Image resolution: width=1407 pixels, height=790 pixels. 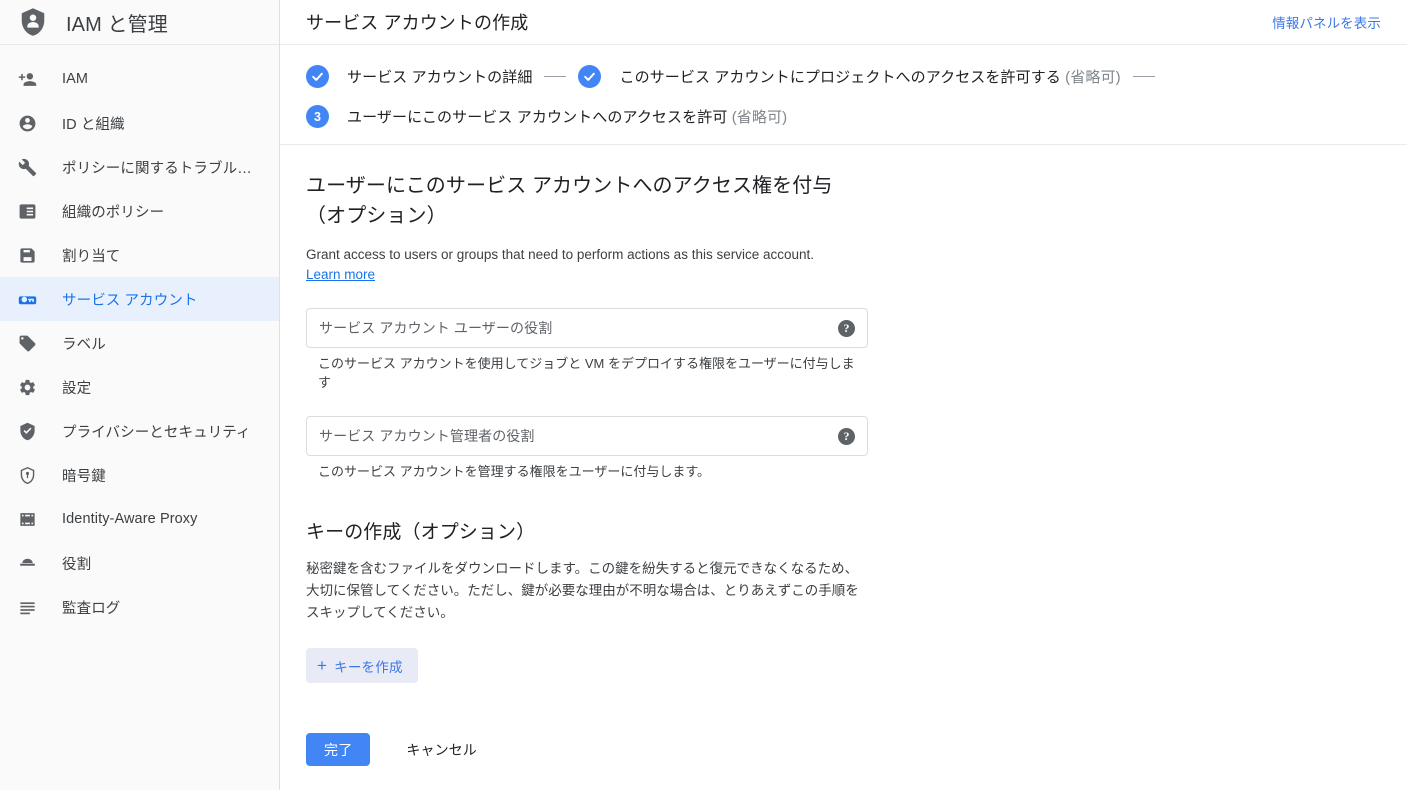 I want to click on step-2-grant-project-access: このサービス アカウントにプロジェクトへのアクセスを許可する (省略可), so click(x=849, y=76).